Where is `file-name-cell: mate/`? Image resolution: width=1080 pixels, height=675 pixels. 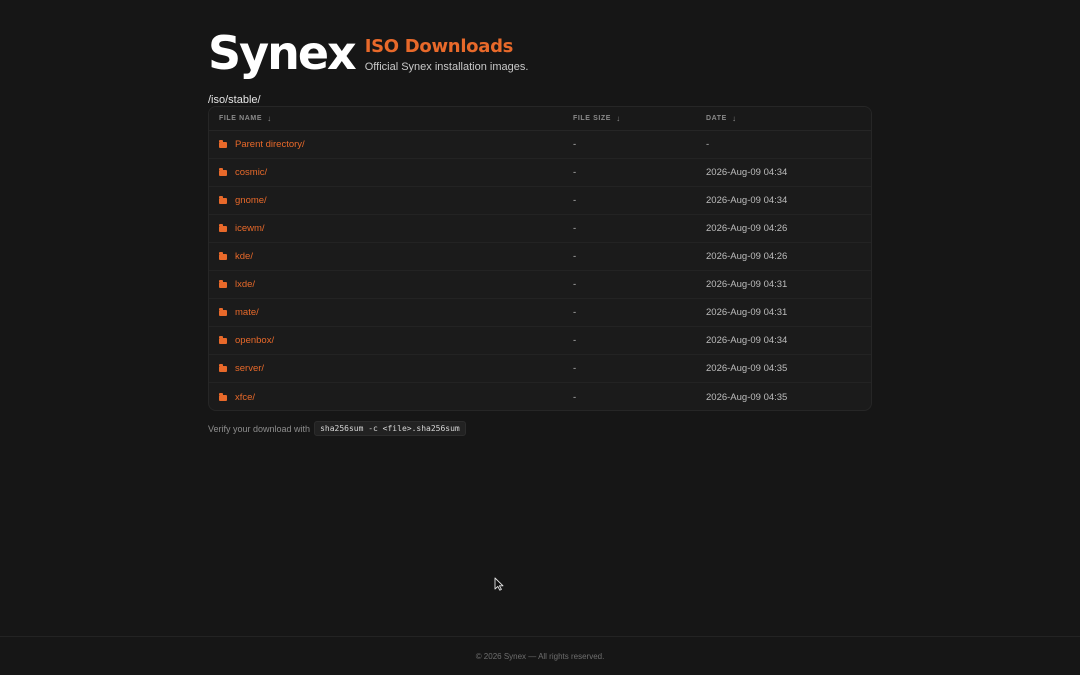 file-name-cell: mate/ is located at coordinates (391, 312).